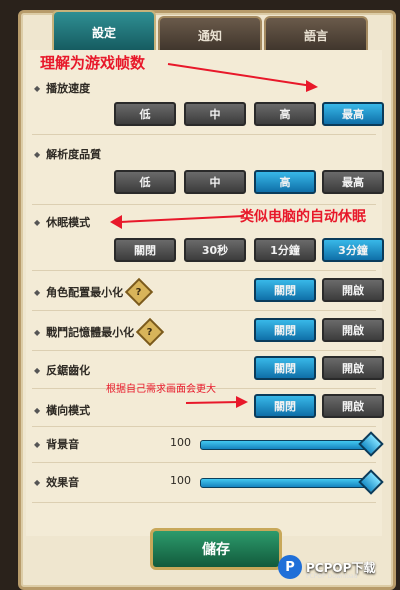 The image size is (400, 590). Describe the element at coordinates (240, 75) in the screenshot. I see `speed-arrow` at that location.